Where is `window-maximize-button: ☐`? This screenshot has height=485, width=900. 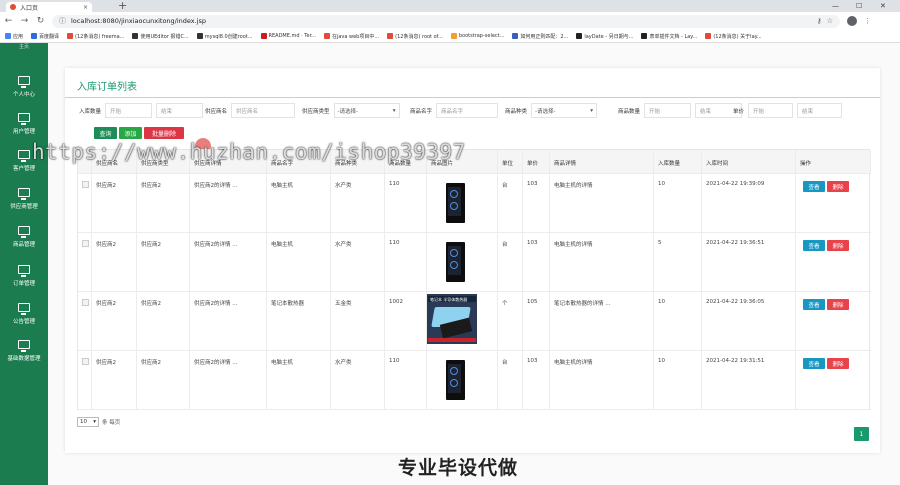
window-maximize-button: ☐ is located at coordinates (859, 6).